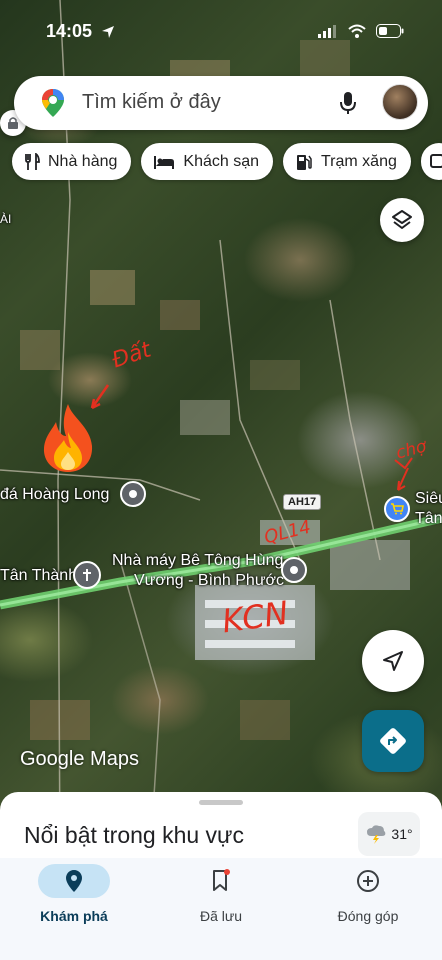  I want to click on cross-icon, so click(87, 575).